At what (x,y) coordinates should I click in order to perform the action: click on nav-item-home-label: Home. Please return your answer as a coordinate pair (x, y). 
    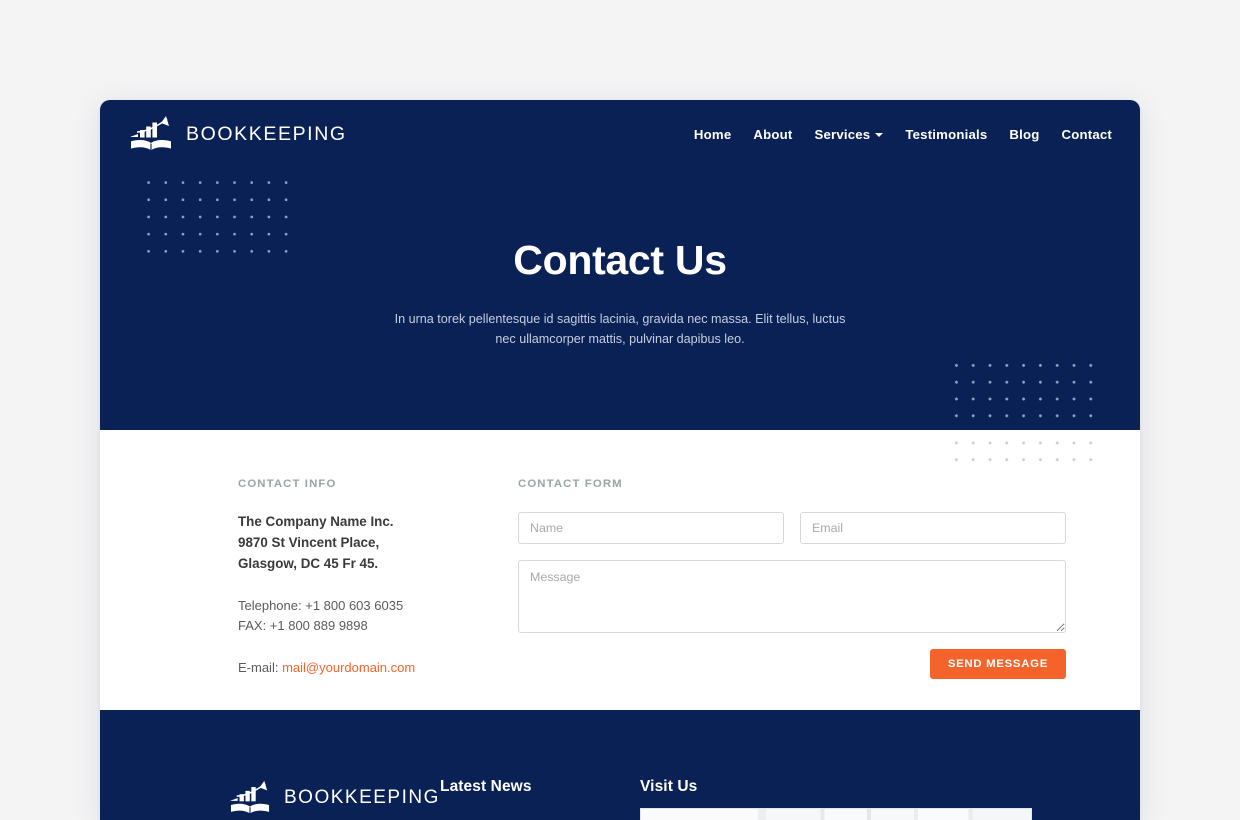
    Looking at the image, I should click on (712, 134).